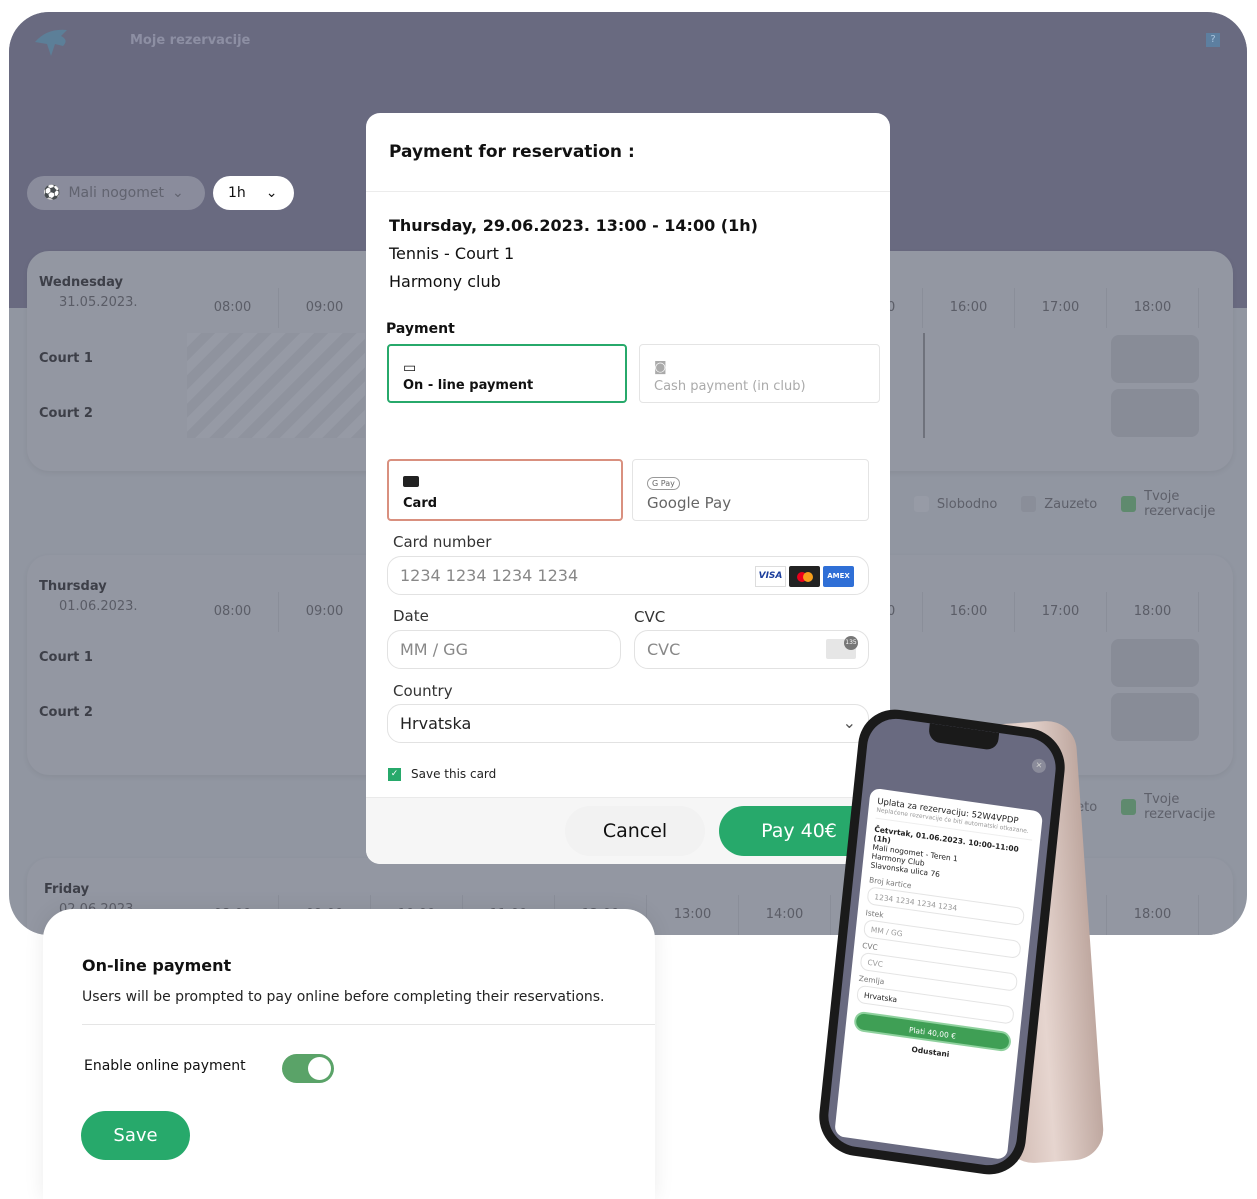 The image size is (1257, 1199). Describe the element at coordinates (770, 576) in the screenshot. I see `visa-icon: VISA` at that location.